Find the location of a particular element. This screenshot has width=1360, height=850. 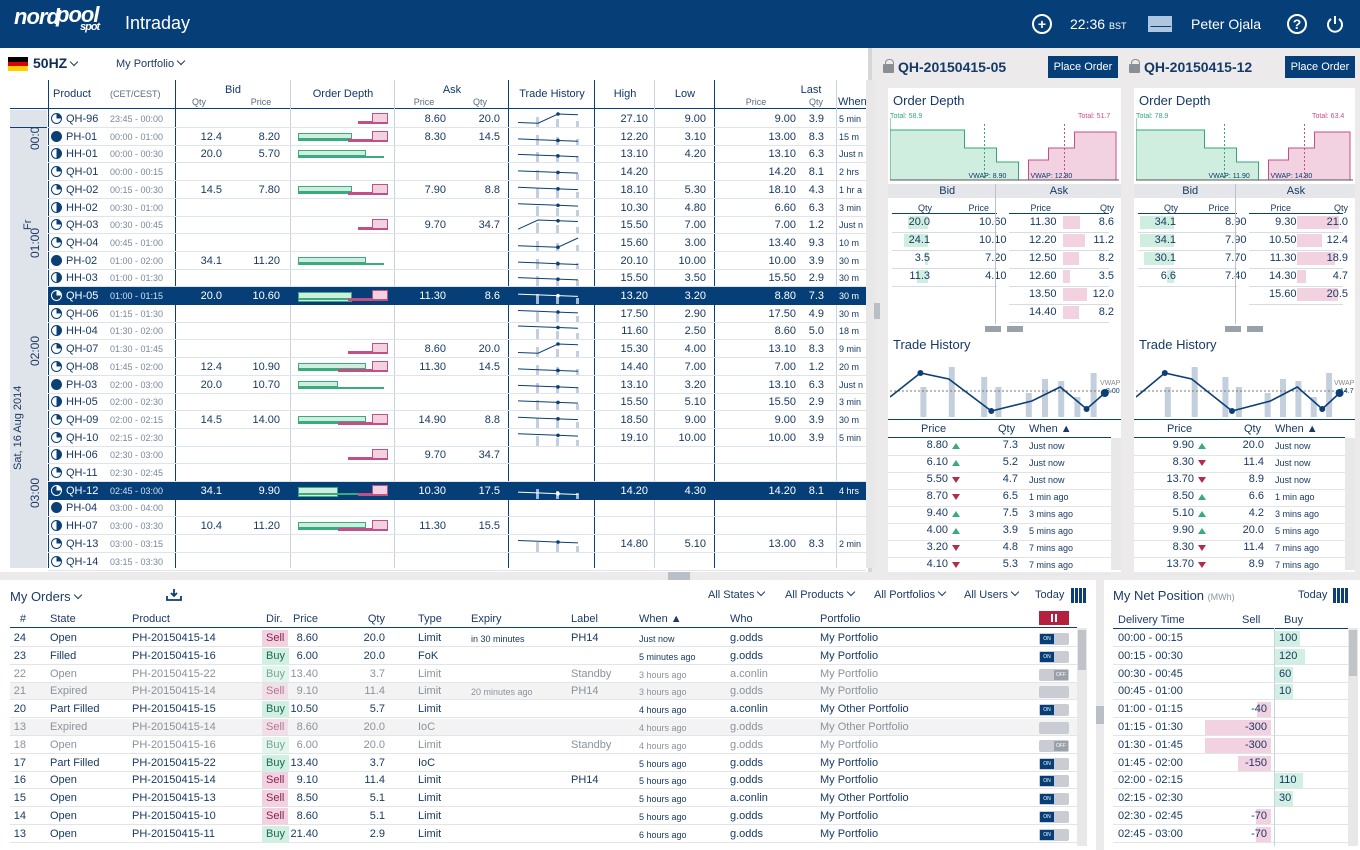

product-row: HH-07 03:00 - 03:30 10.4 11.20 11.30 15.5 is located at coordinates (457, 526).